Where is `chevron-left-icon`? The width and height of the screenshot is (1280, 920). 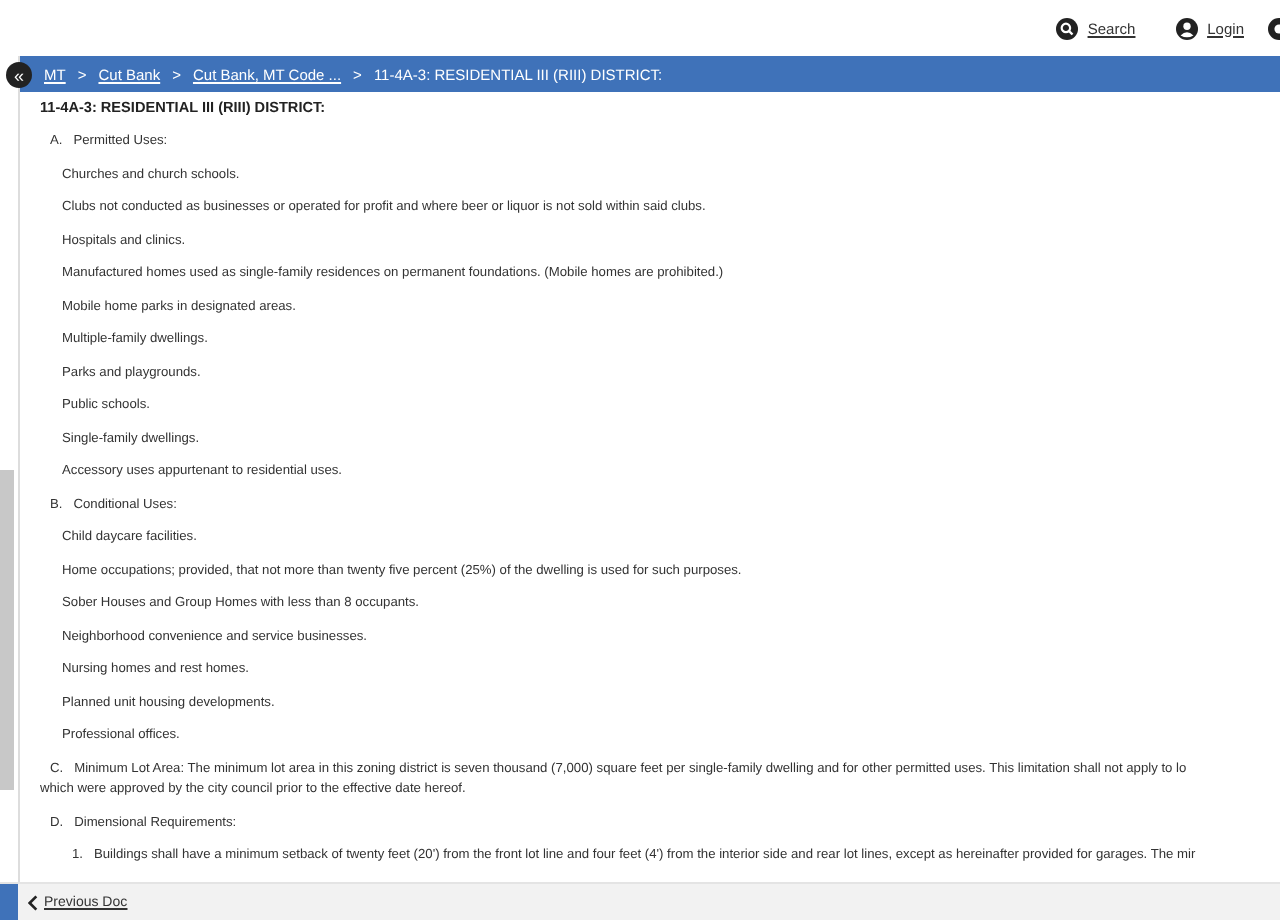 chevron-left-icon is located at coordinates (33, 902).